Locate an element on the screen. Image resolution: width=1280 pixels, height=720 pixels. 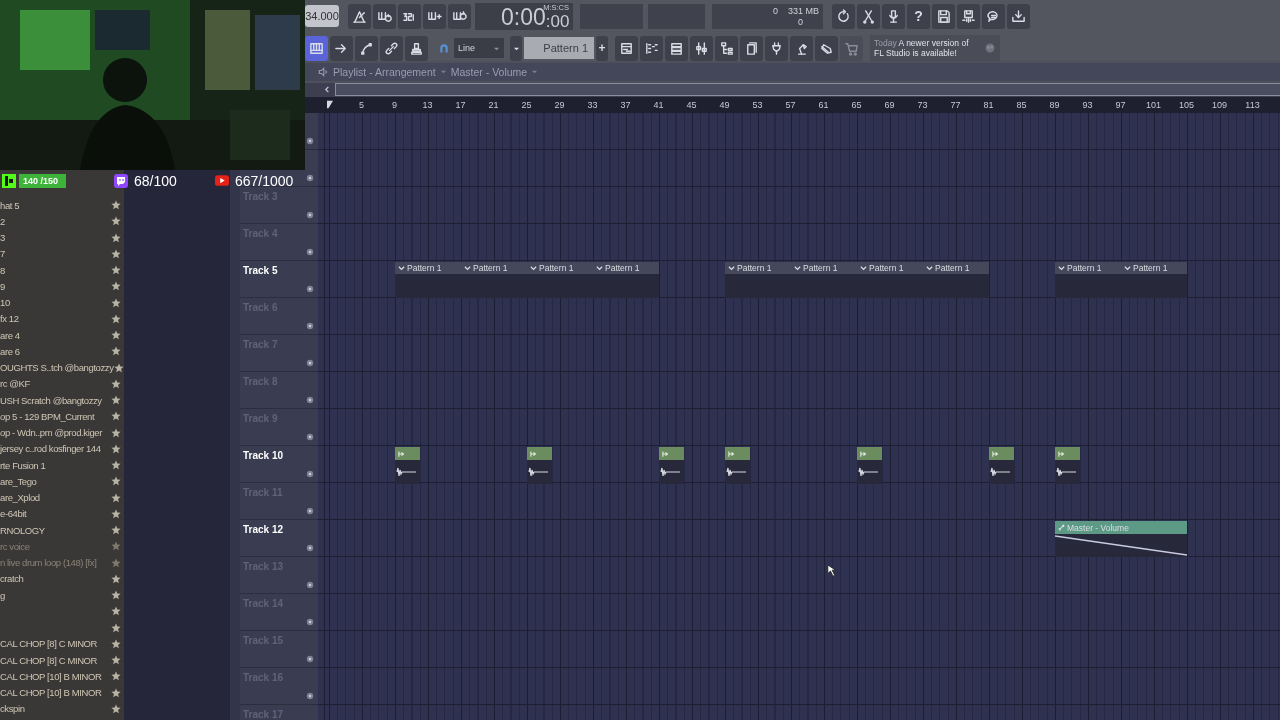
bar-number: 101 is located at coordinates (1153, 105).